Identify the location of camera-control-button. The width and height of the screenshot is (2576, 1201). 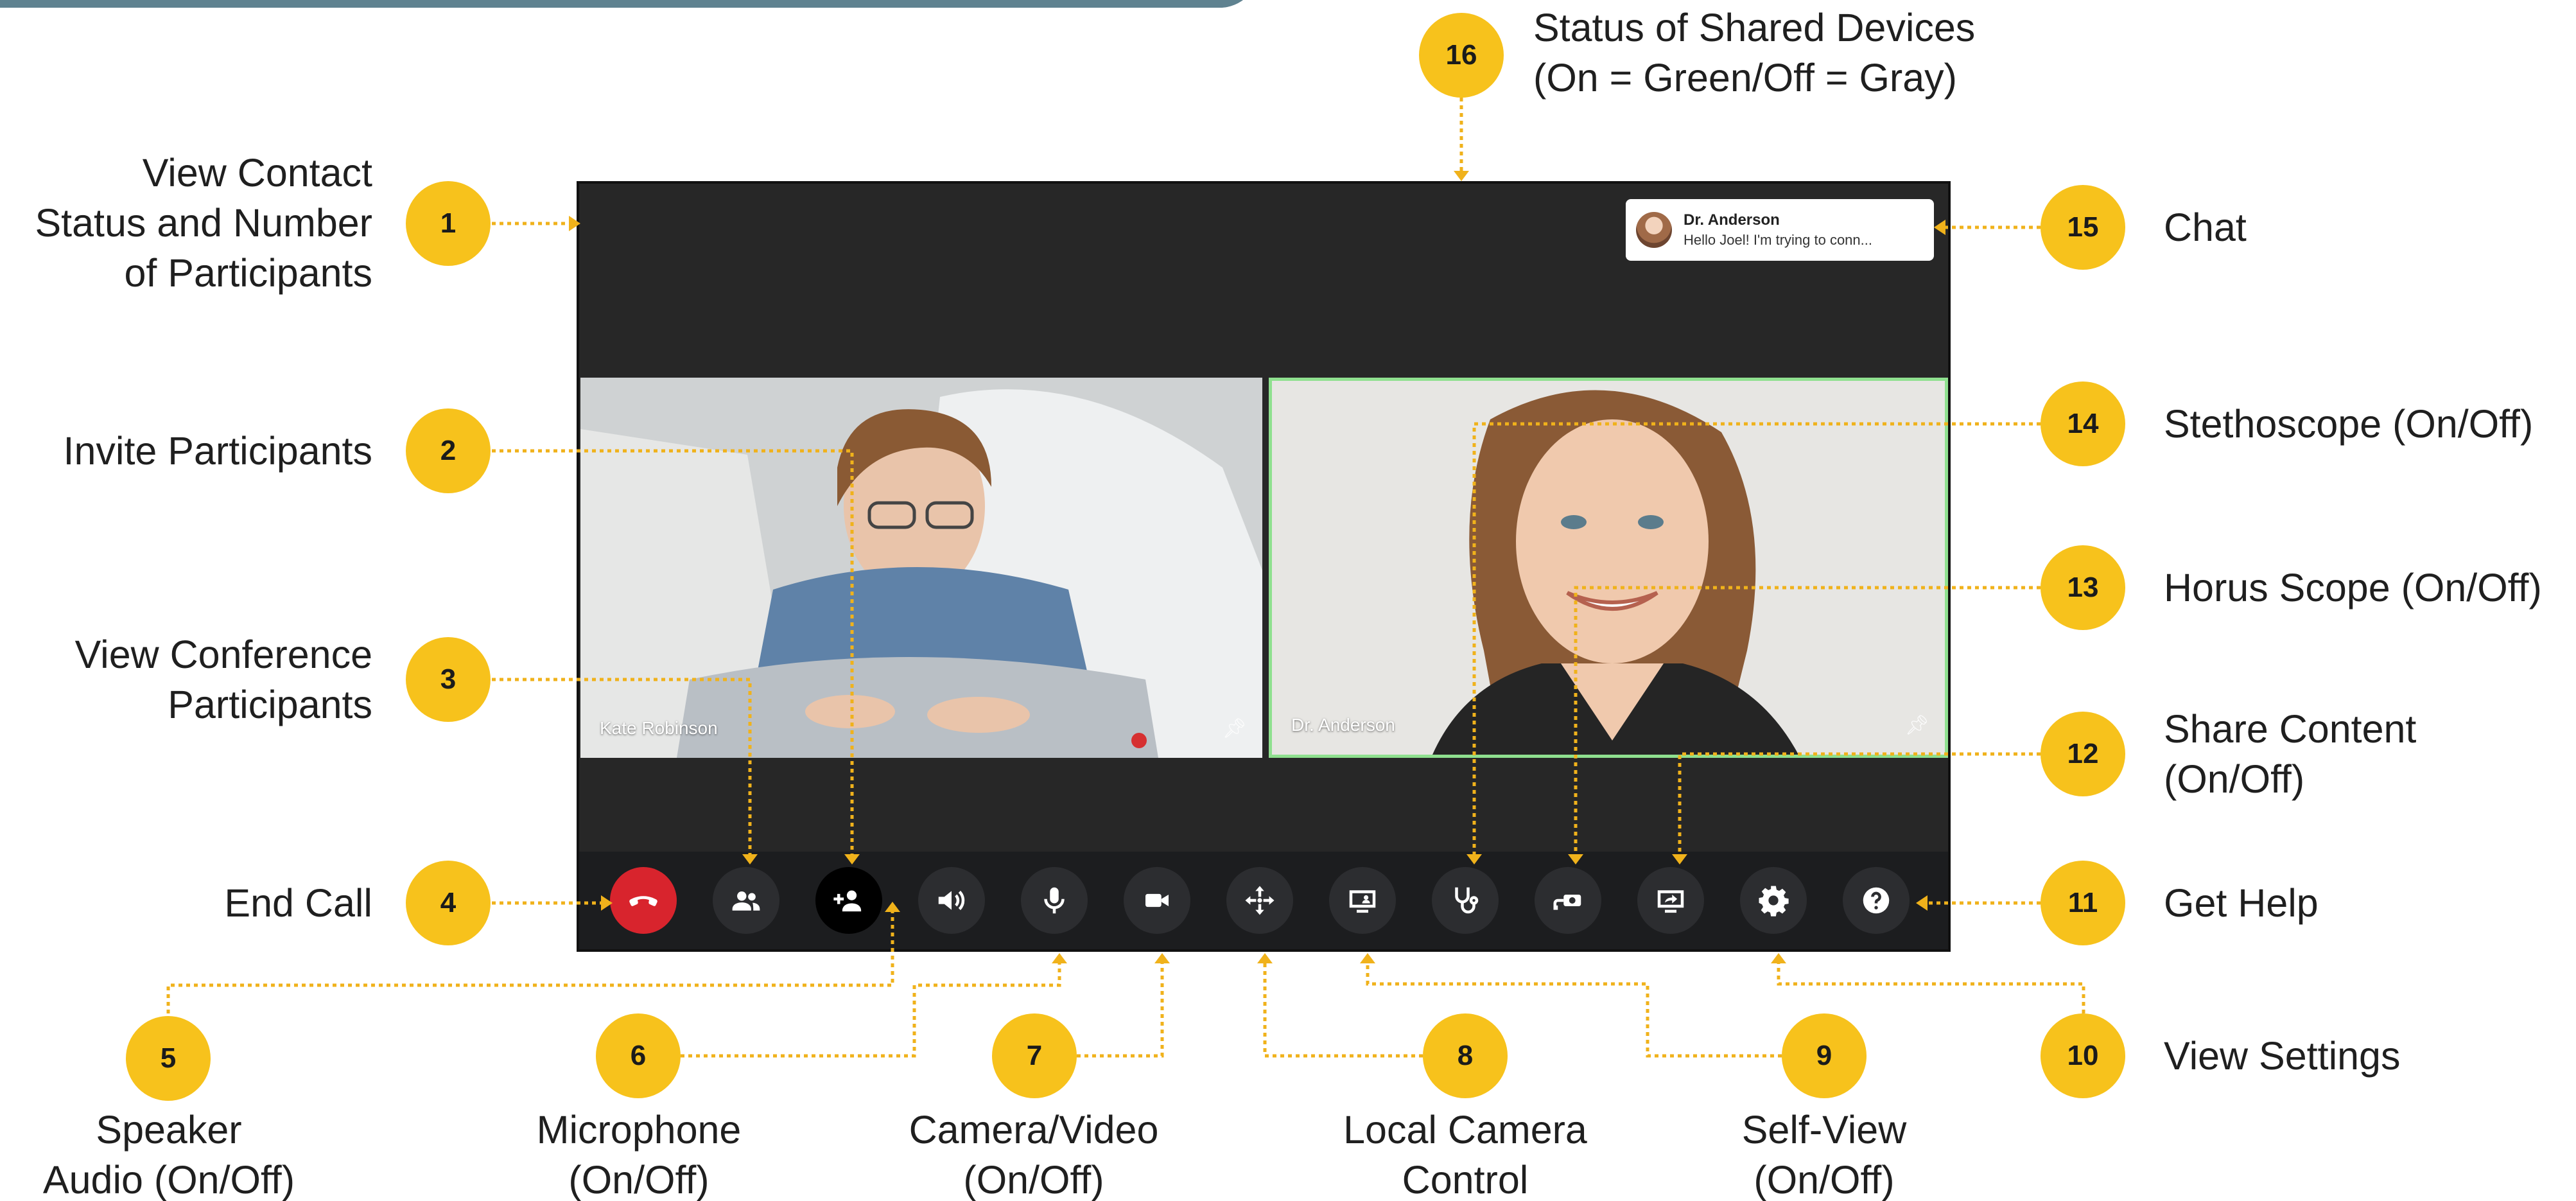
(1259, 900).